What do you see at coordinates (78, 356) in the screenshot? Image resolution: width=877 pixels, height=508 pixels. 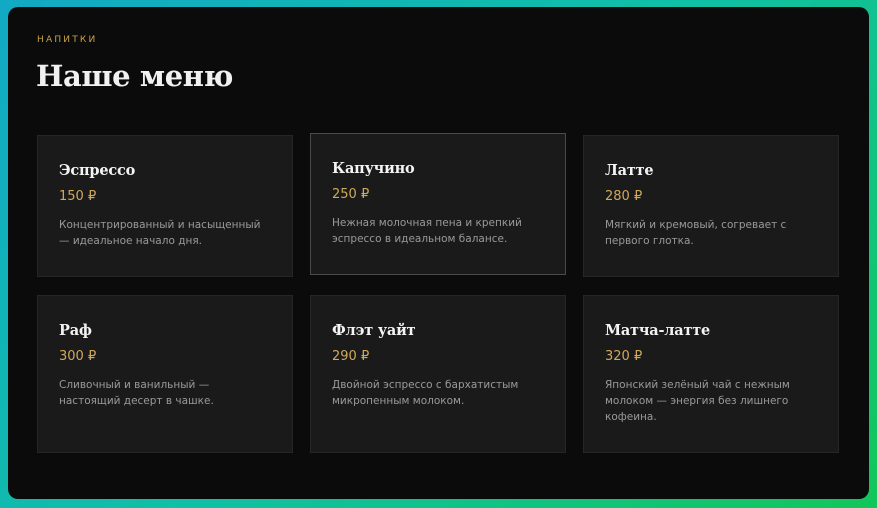 I see `menu-item-price: 300 ₽` at bounding box center [78, 356].